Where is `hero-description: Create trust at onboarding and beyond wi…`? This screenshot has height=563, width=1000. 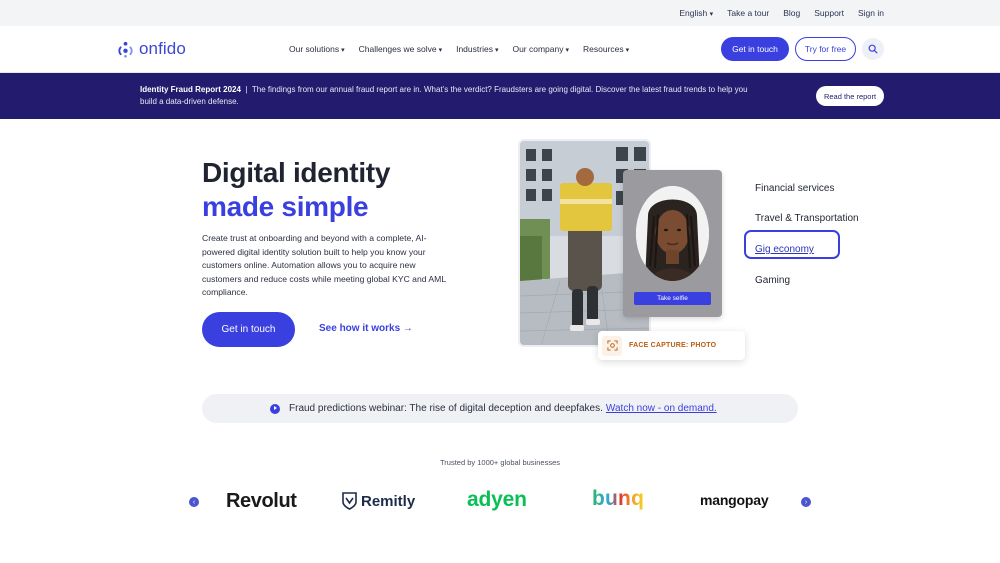 hero-description: Create trust at onboarding and beyond wi… is located at coordinates (324, 265).